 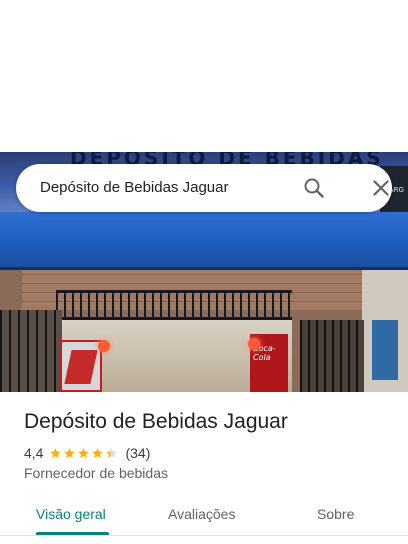 I want to click on left-gate, so click(x=31, y=351).